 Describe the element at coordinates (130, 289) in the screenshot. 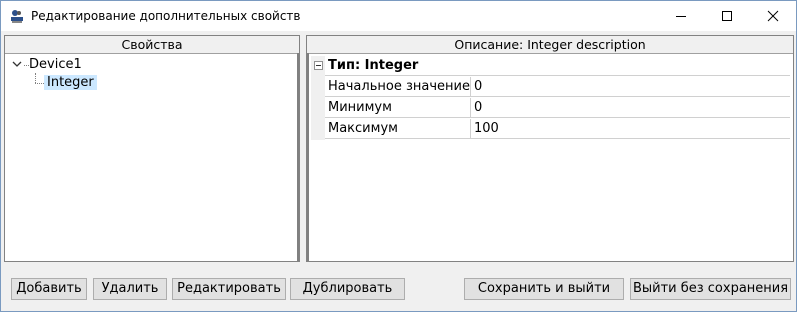

I see `delete-button: Удалить` at that location.